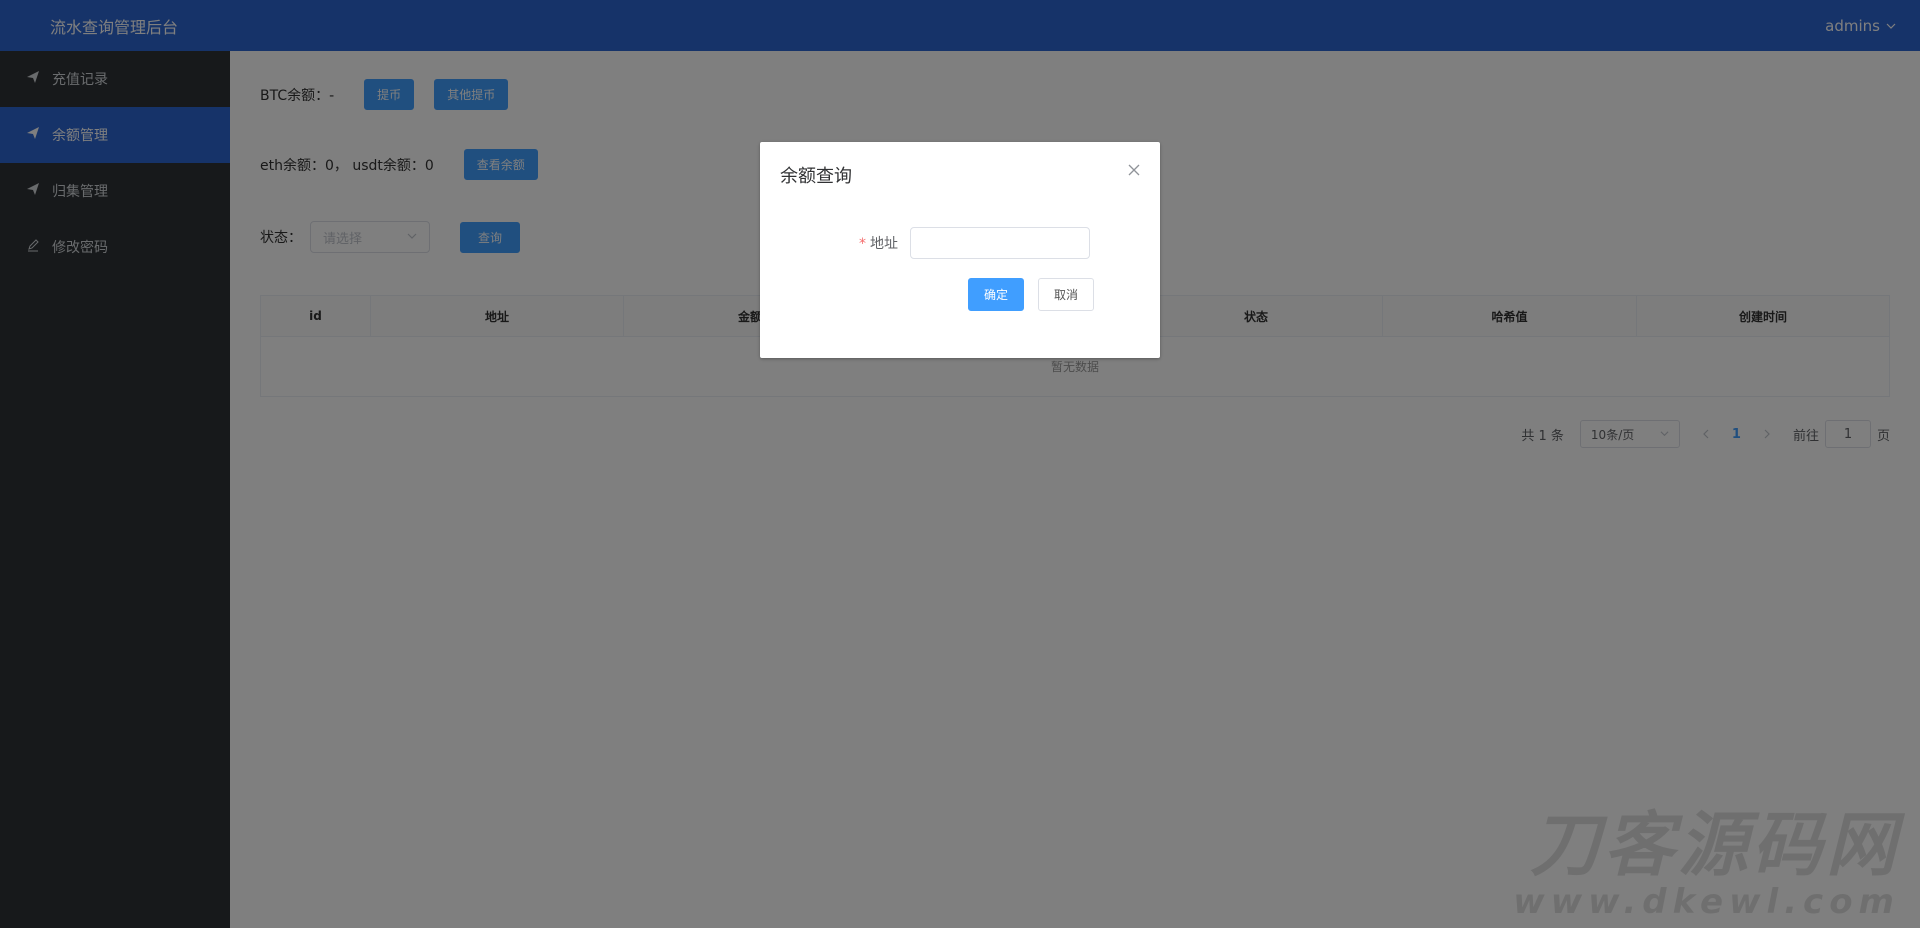 This screenshot has height=928, width=1920. I want to click on address-label-text: 地址, so click(884, 244).